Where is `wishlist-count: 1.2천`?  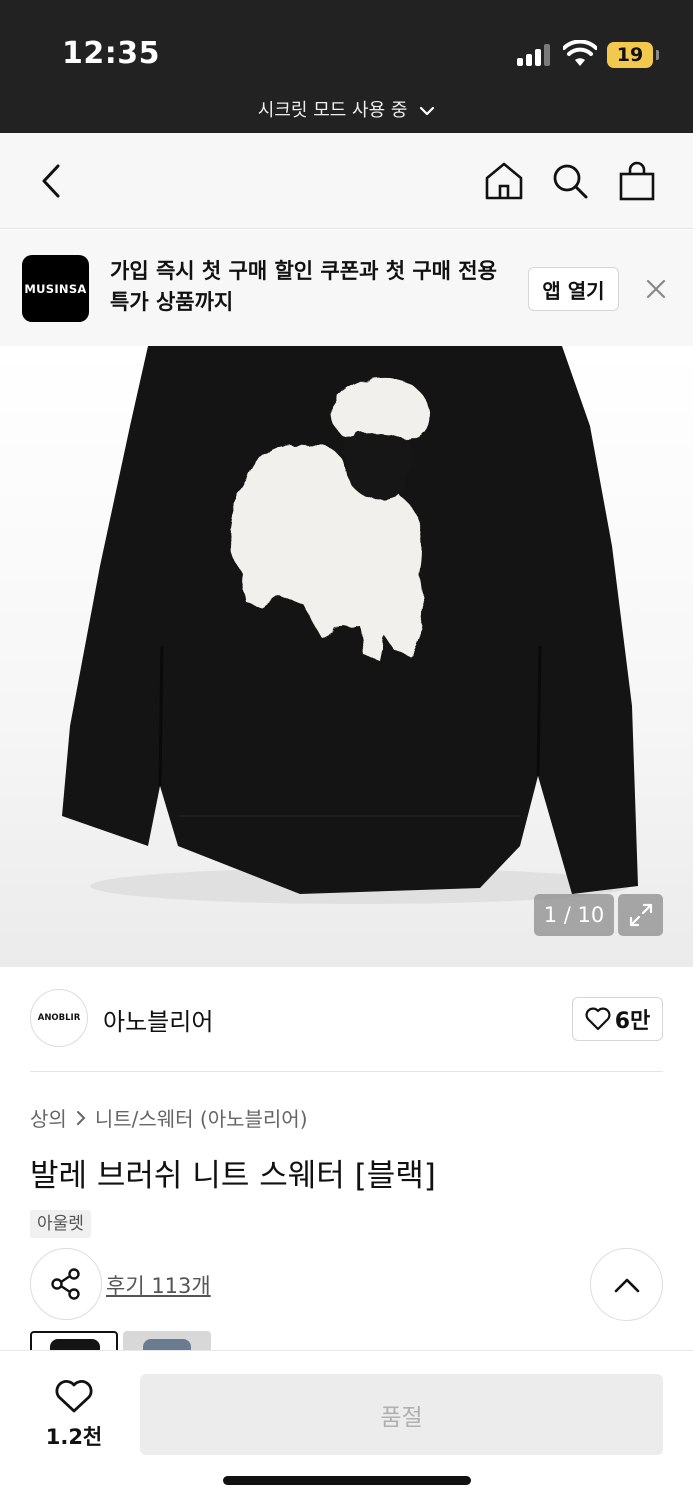 wishlist-count: 1.2천 is located at coordinates (74, 1437).